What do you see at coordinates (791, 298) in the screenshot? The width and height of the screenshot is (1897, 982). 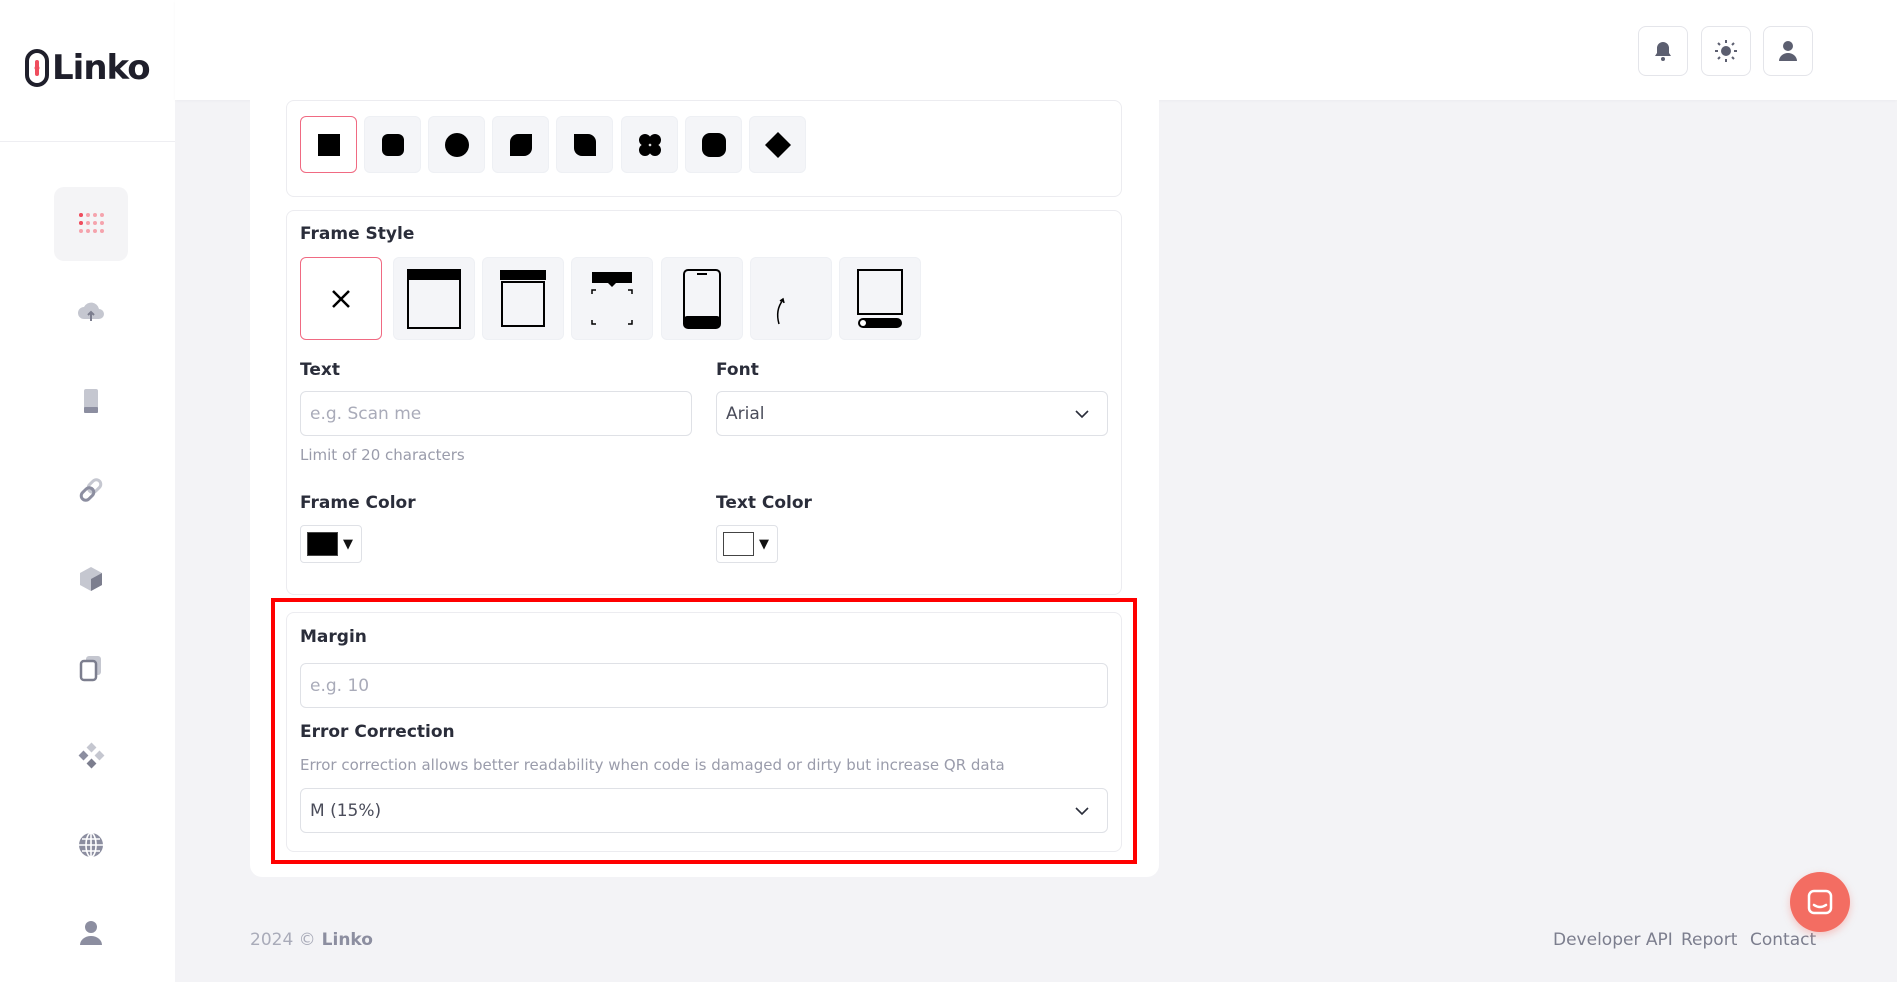 I see `frame-option-arrow` at bounding box center [791, 298].